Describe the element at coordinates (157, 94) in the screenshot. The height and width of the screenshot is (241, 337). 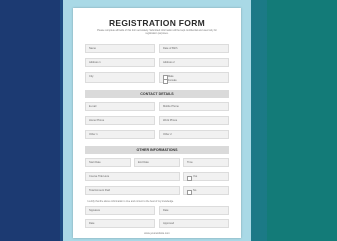
I see `contact-section-heading: CONTACT DETAILS` at that location.